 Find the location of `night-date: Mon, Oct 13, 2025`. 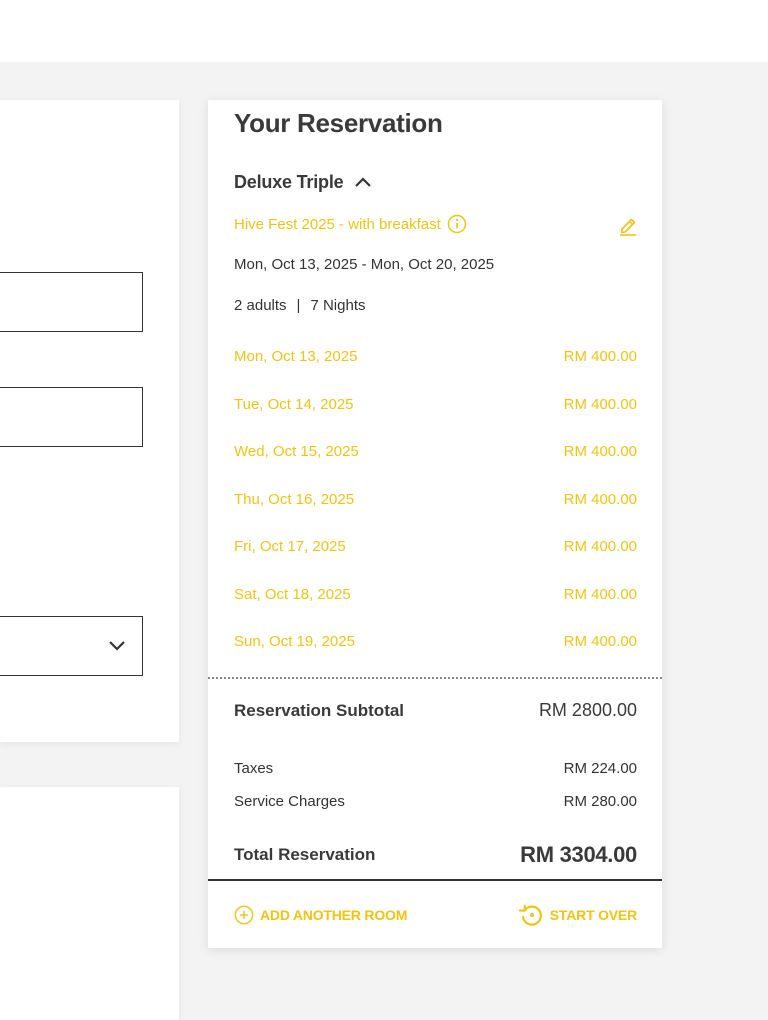

night-date: Mon, Oct 13, 2025 is located at coordinates (296, 356).